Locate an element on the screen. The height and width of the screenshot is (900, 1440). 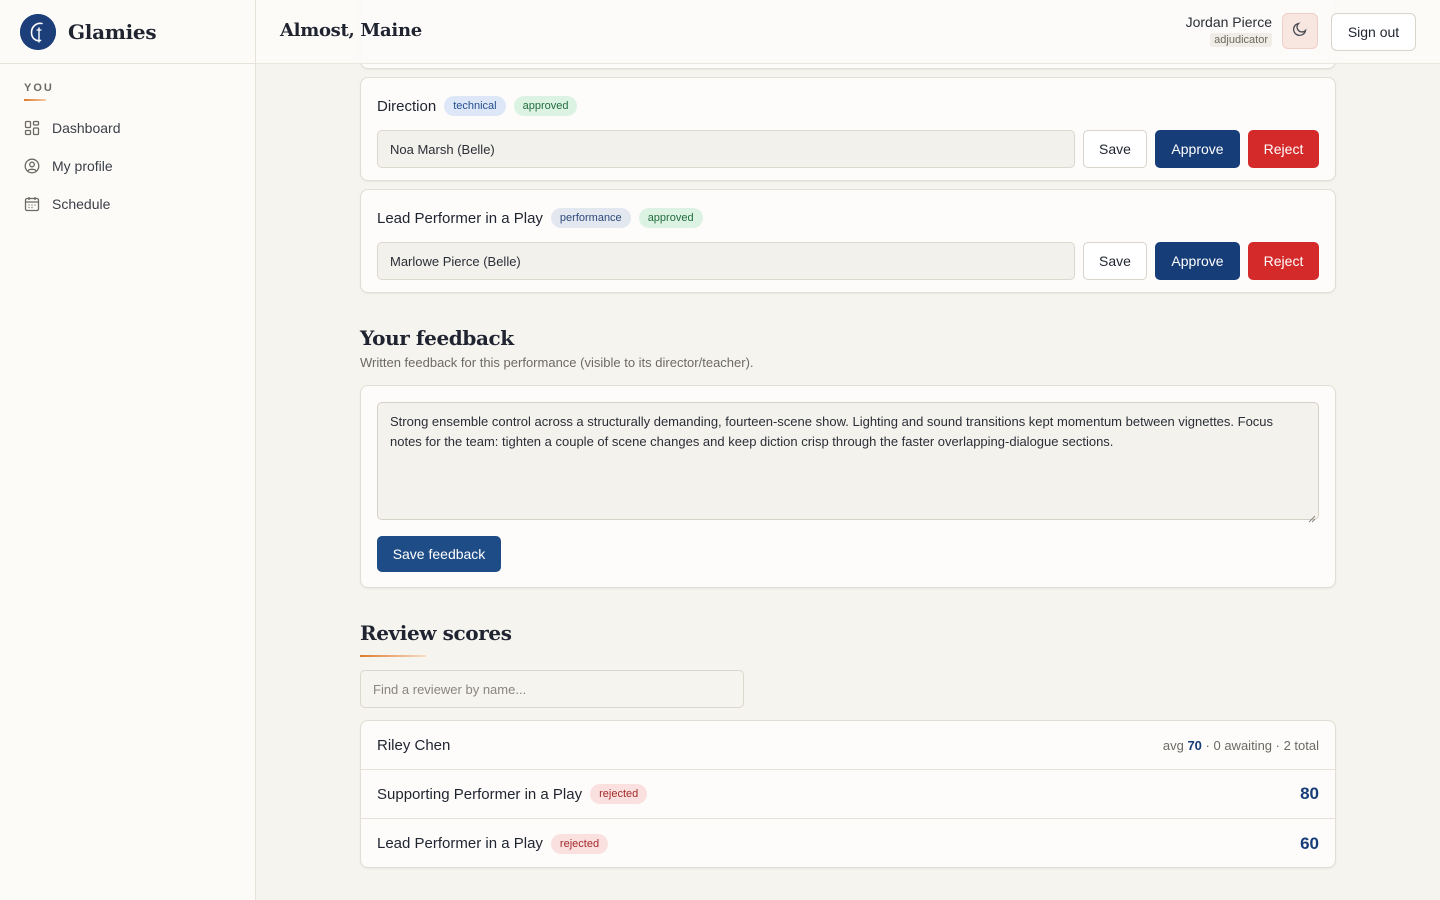
score-category: Lead Performer in a Play is located at coordinates (460, 843).